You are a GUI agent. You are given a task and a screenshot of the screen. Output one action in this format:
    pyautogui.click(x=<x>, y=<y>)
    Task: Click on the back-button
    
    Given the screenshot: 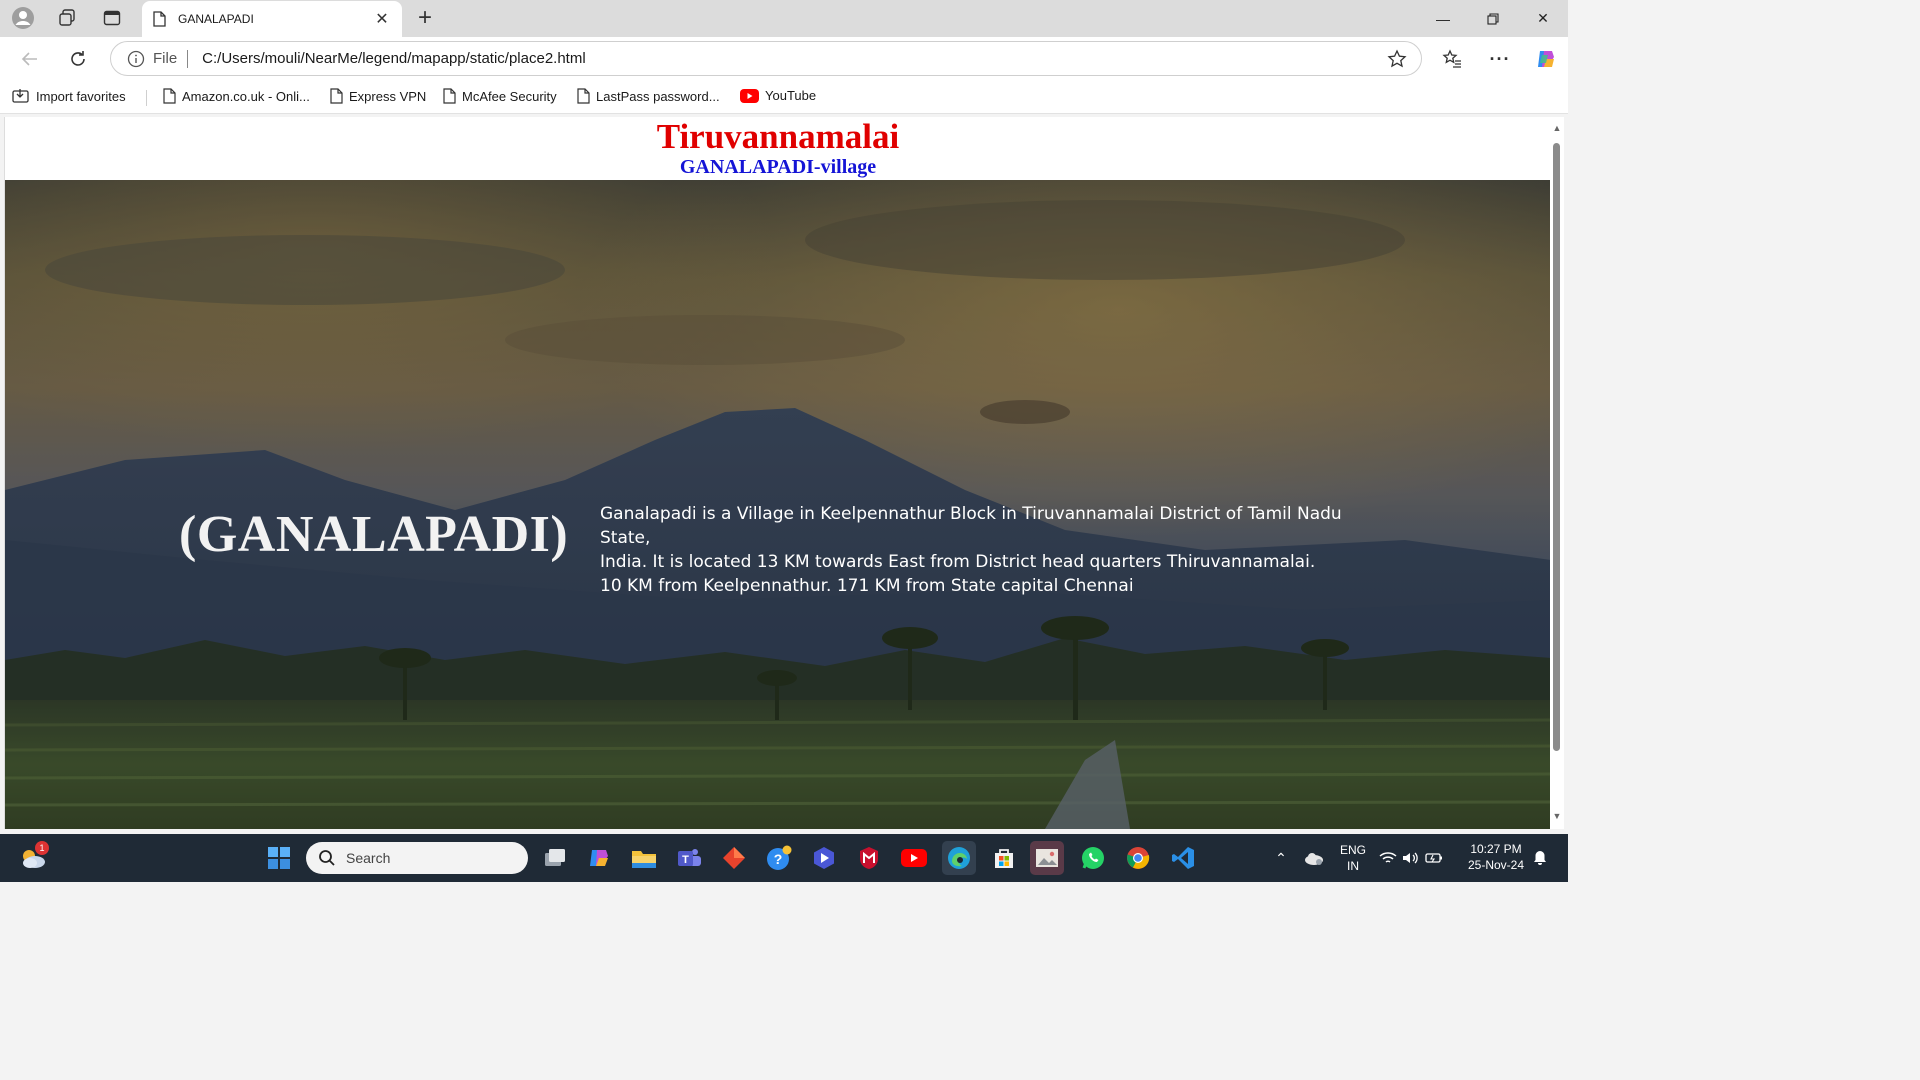 What is the action you would take?
    pyautogui.click(x=30, y=59)
    